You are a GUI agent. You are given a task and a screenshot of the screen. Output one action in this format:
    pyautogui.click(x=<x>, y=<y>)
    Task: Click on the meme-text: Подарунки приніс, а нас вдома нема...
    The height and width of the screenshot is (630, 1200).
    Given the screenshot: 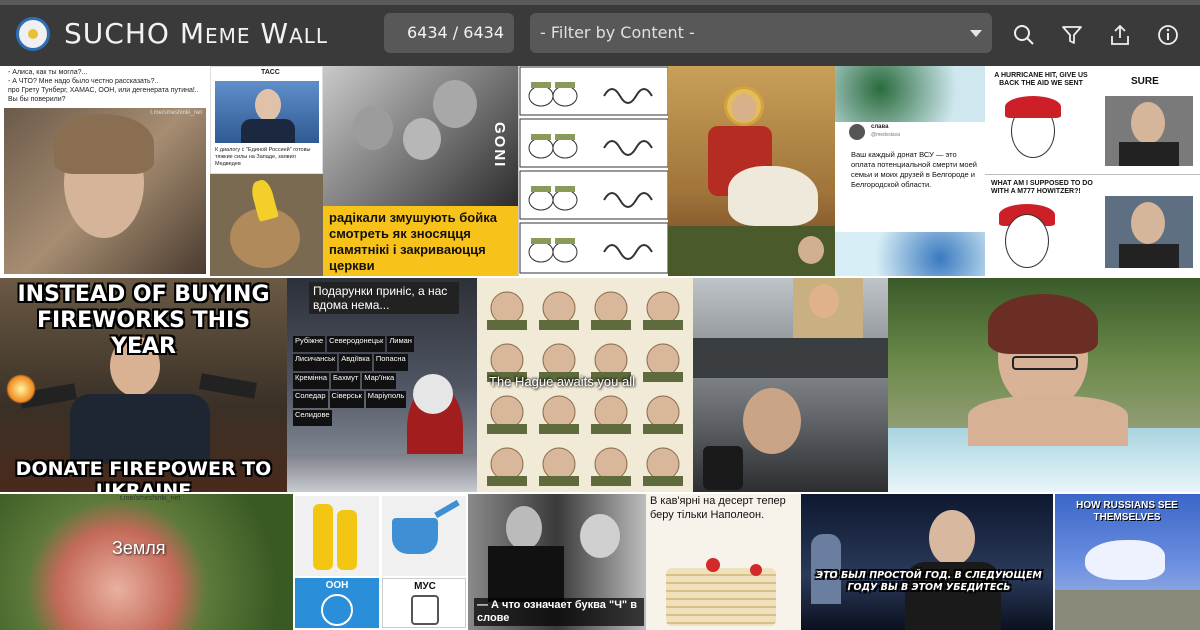 What is the action you would take?
    pyautogui.click(x=384, y=298)
    